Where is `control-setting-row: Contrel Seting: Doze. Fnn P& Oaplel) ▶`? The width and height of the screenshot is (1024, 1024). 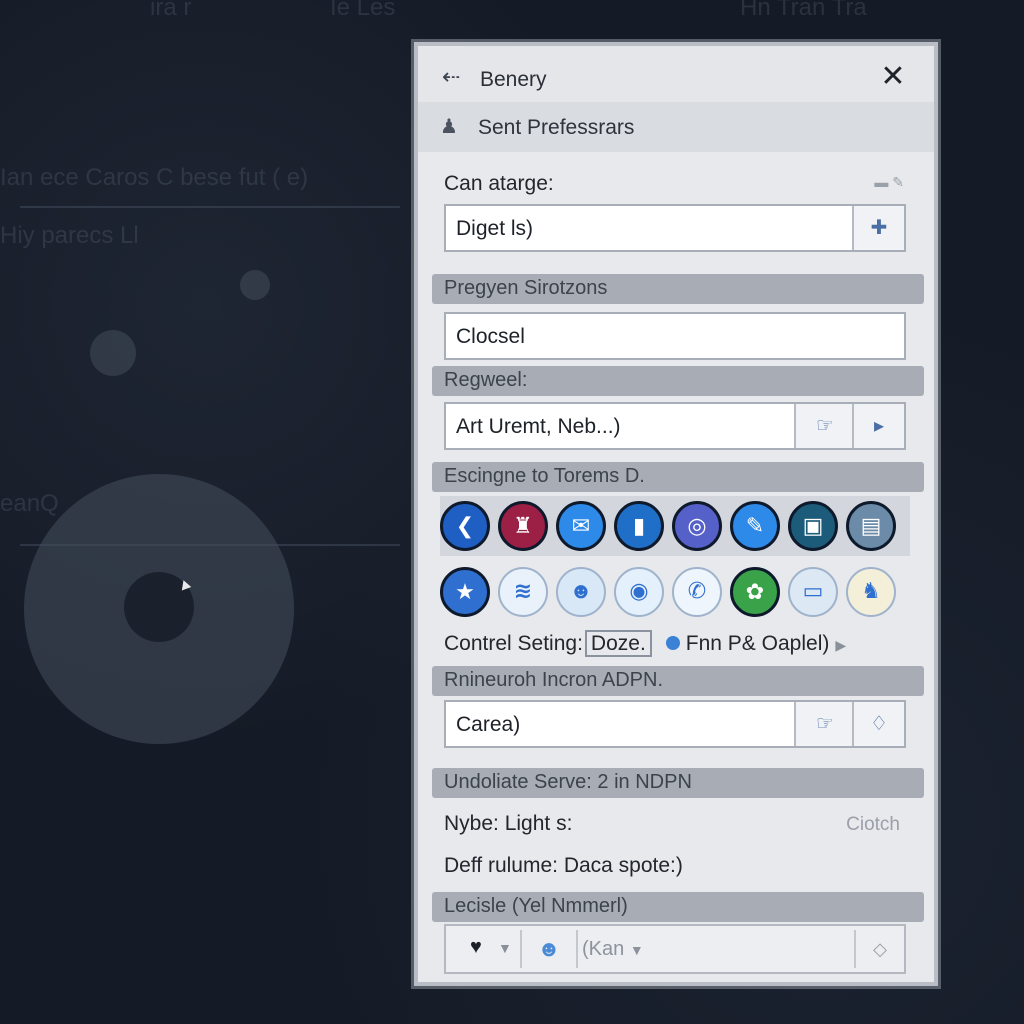 control-setting-row: Contrel Seting: Doze. Fnn P& Oaplel) ▶ is located at coordinates (684, 643).